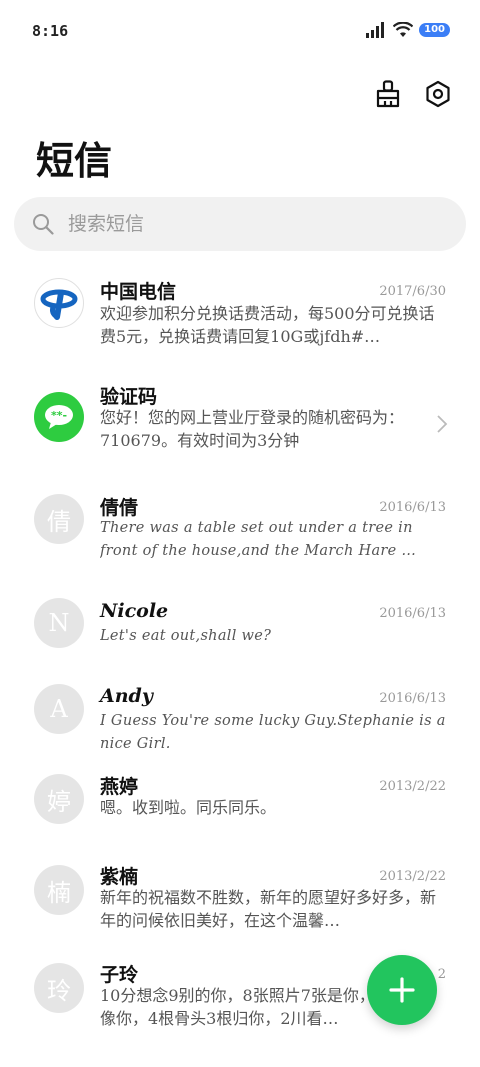 This screenshot has width=480, height=1067. I want to click on plus-icon, so click(402, 990).